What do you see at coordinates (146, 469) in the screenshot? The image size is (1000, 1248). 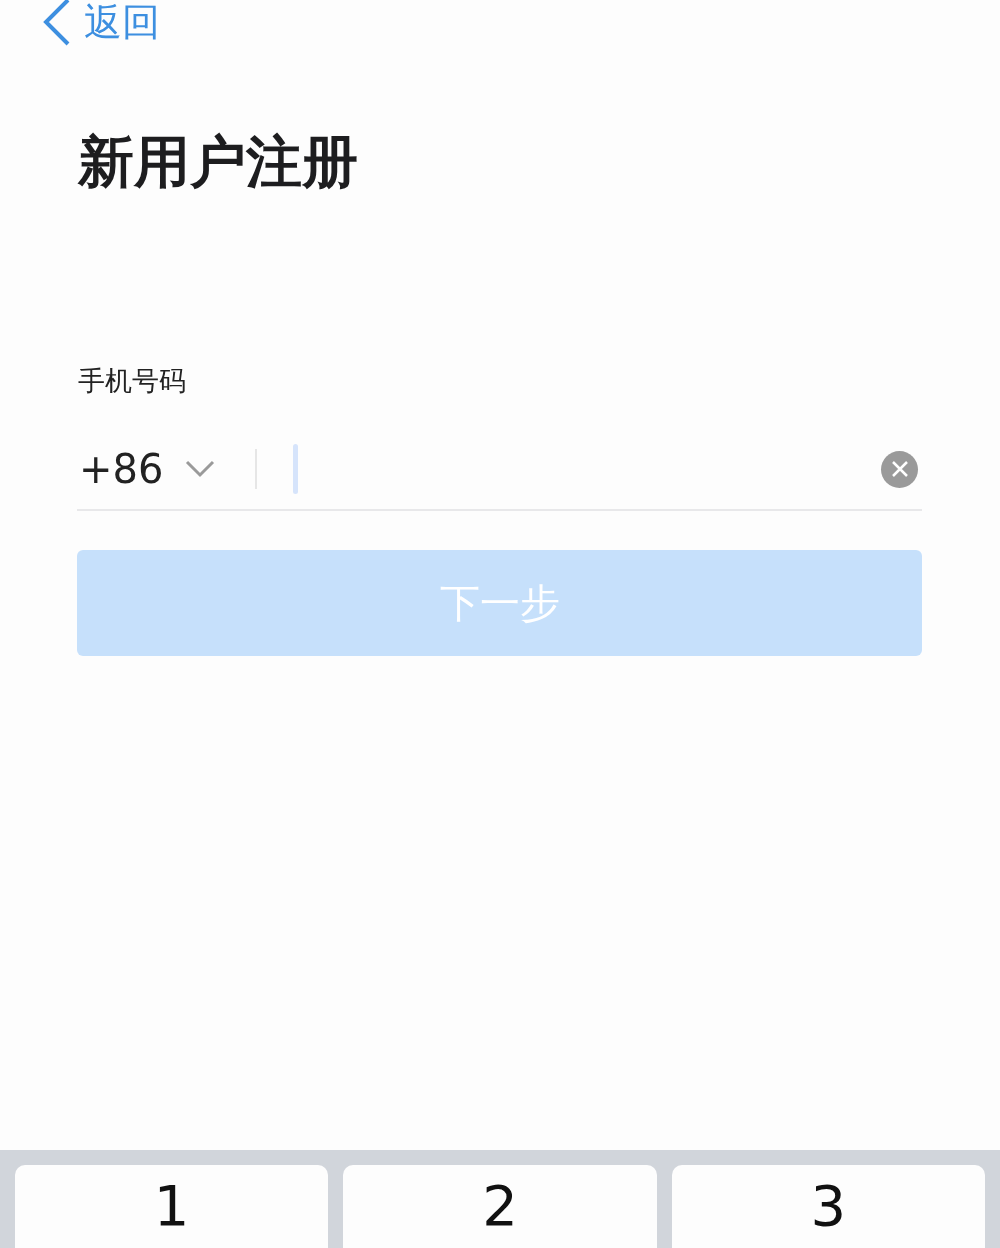 I see `country-code-dropdown: +86` at bounding box center [146, 469].